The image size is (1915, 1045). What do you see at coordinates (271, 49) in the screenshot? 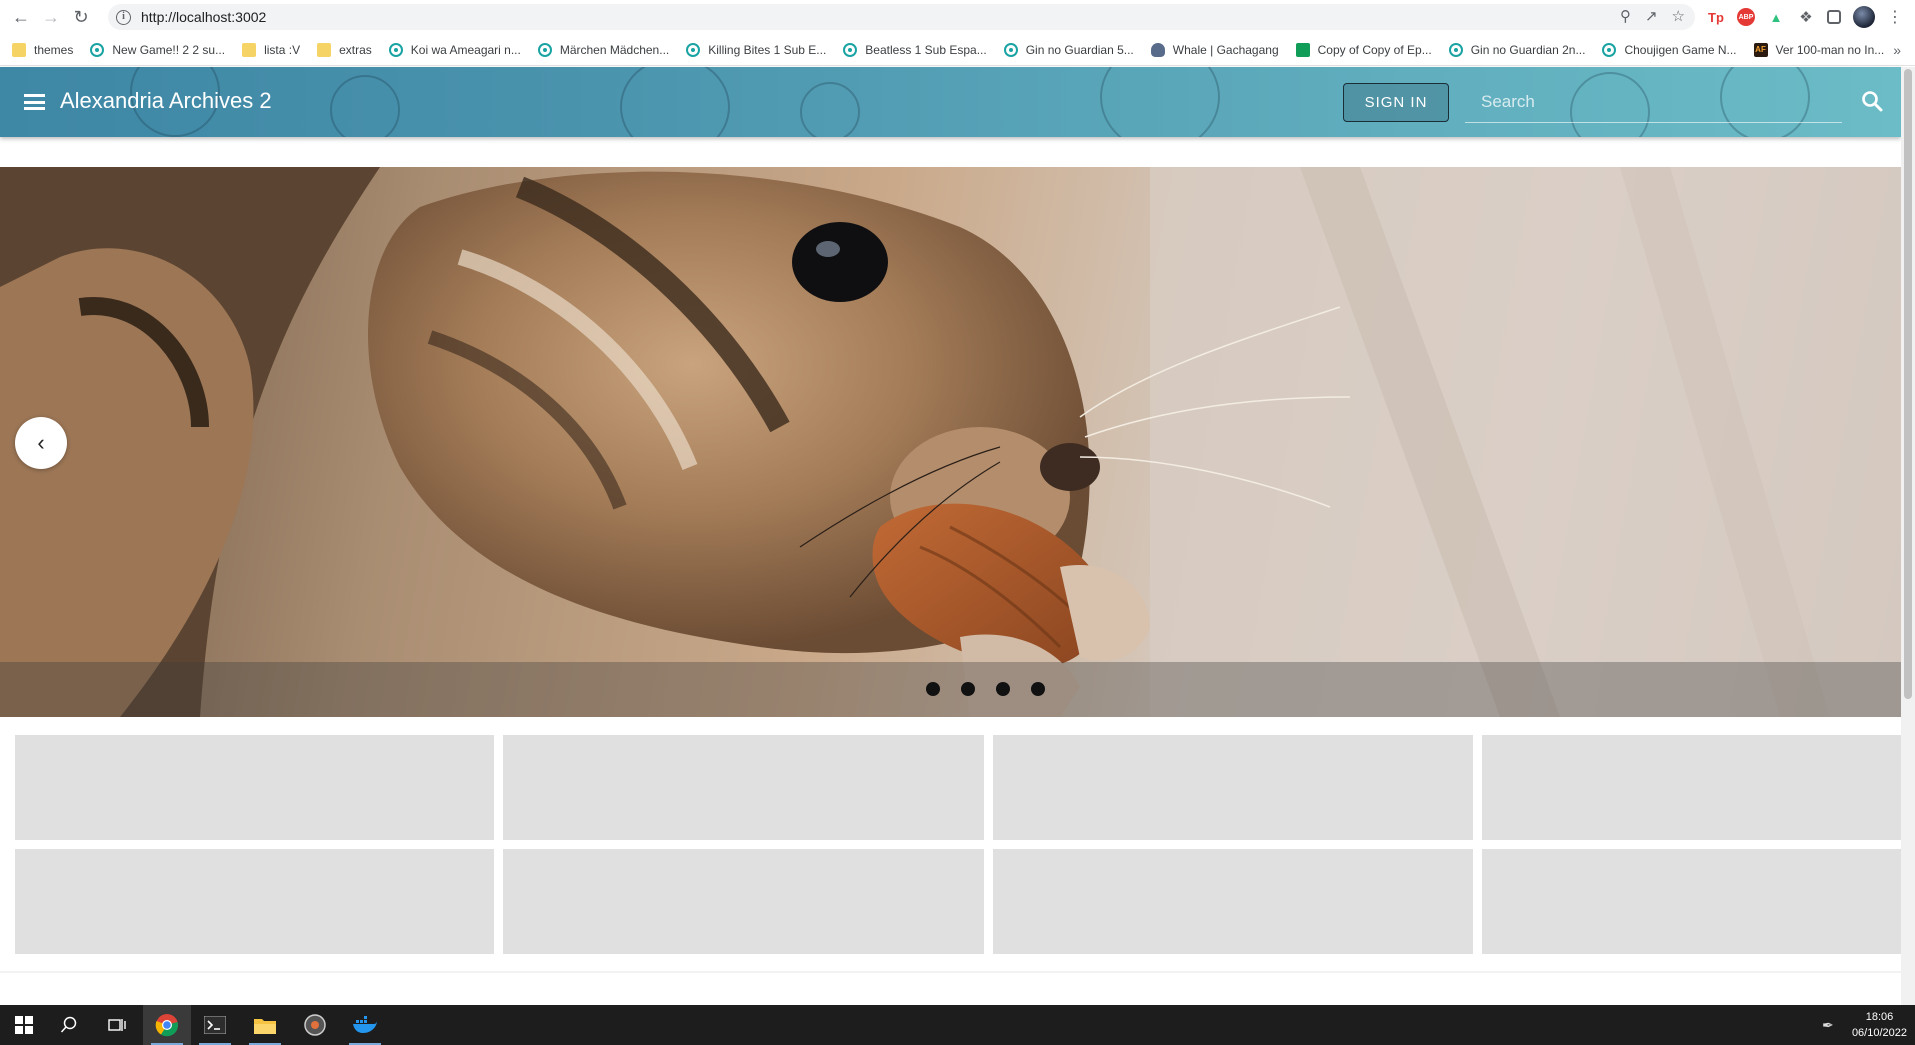
I see `bookmark-item: lista :V` at bounding box center [271, 49].